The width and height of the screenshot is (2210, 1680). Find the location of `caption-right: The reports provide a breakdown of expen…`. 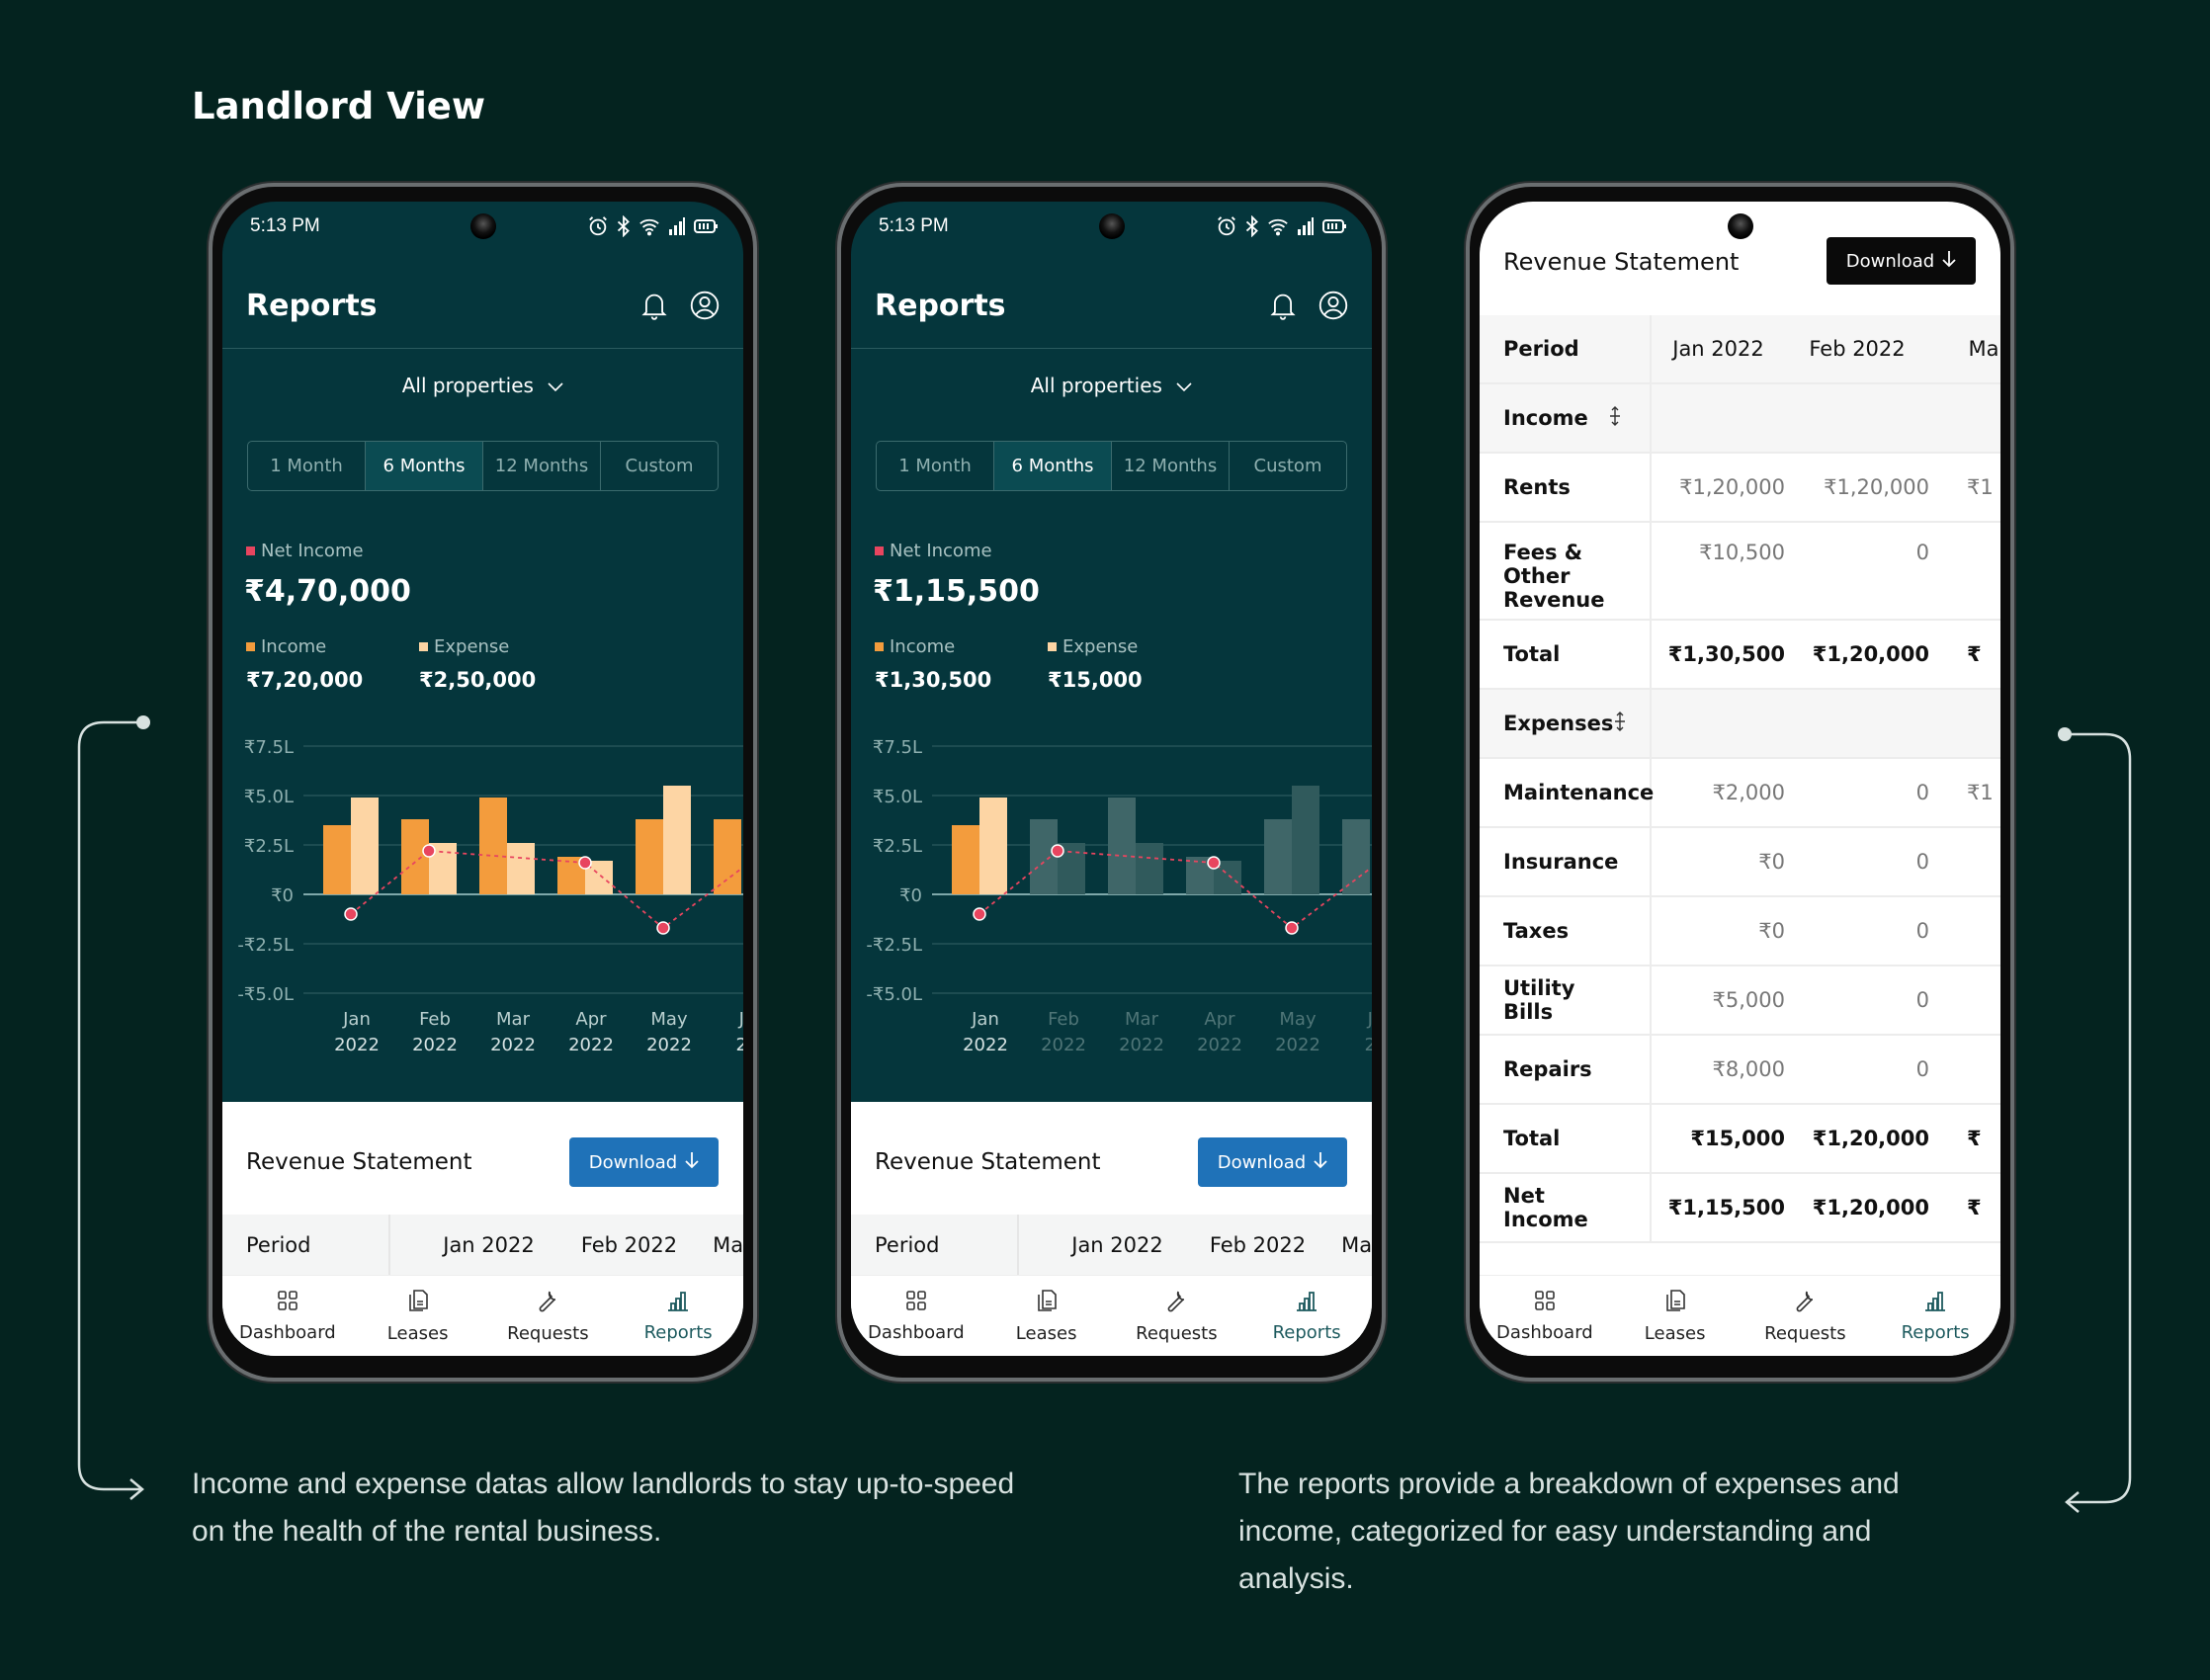

caption-right: The reports provide a breakdown of expen… is located at coordinates (1569, 1531).